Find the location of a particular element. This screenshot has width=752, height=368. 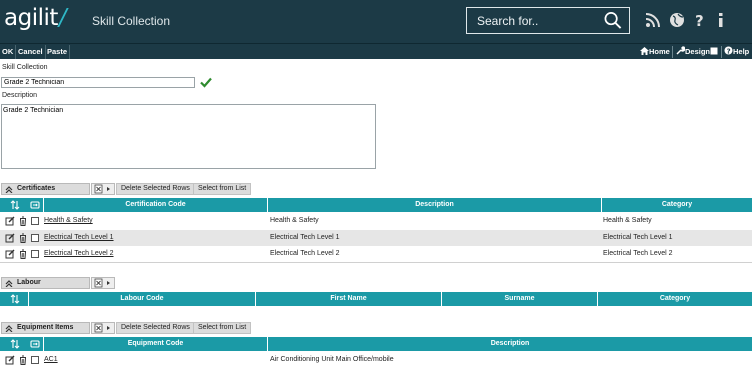

home-button: Home is located at coordinates (655, 52).